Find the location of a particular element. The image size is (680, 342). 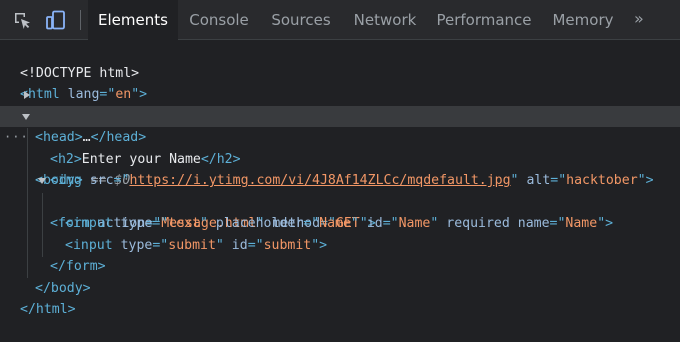

inspect-element-icon is located at coordinates (22, 20).